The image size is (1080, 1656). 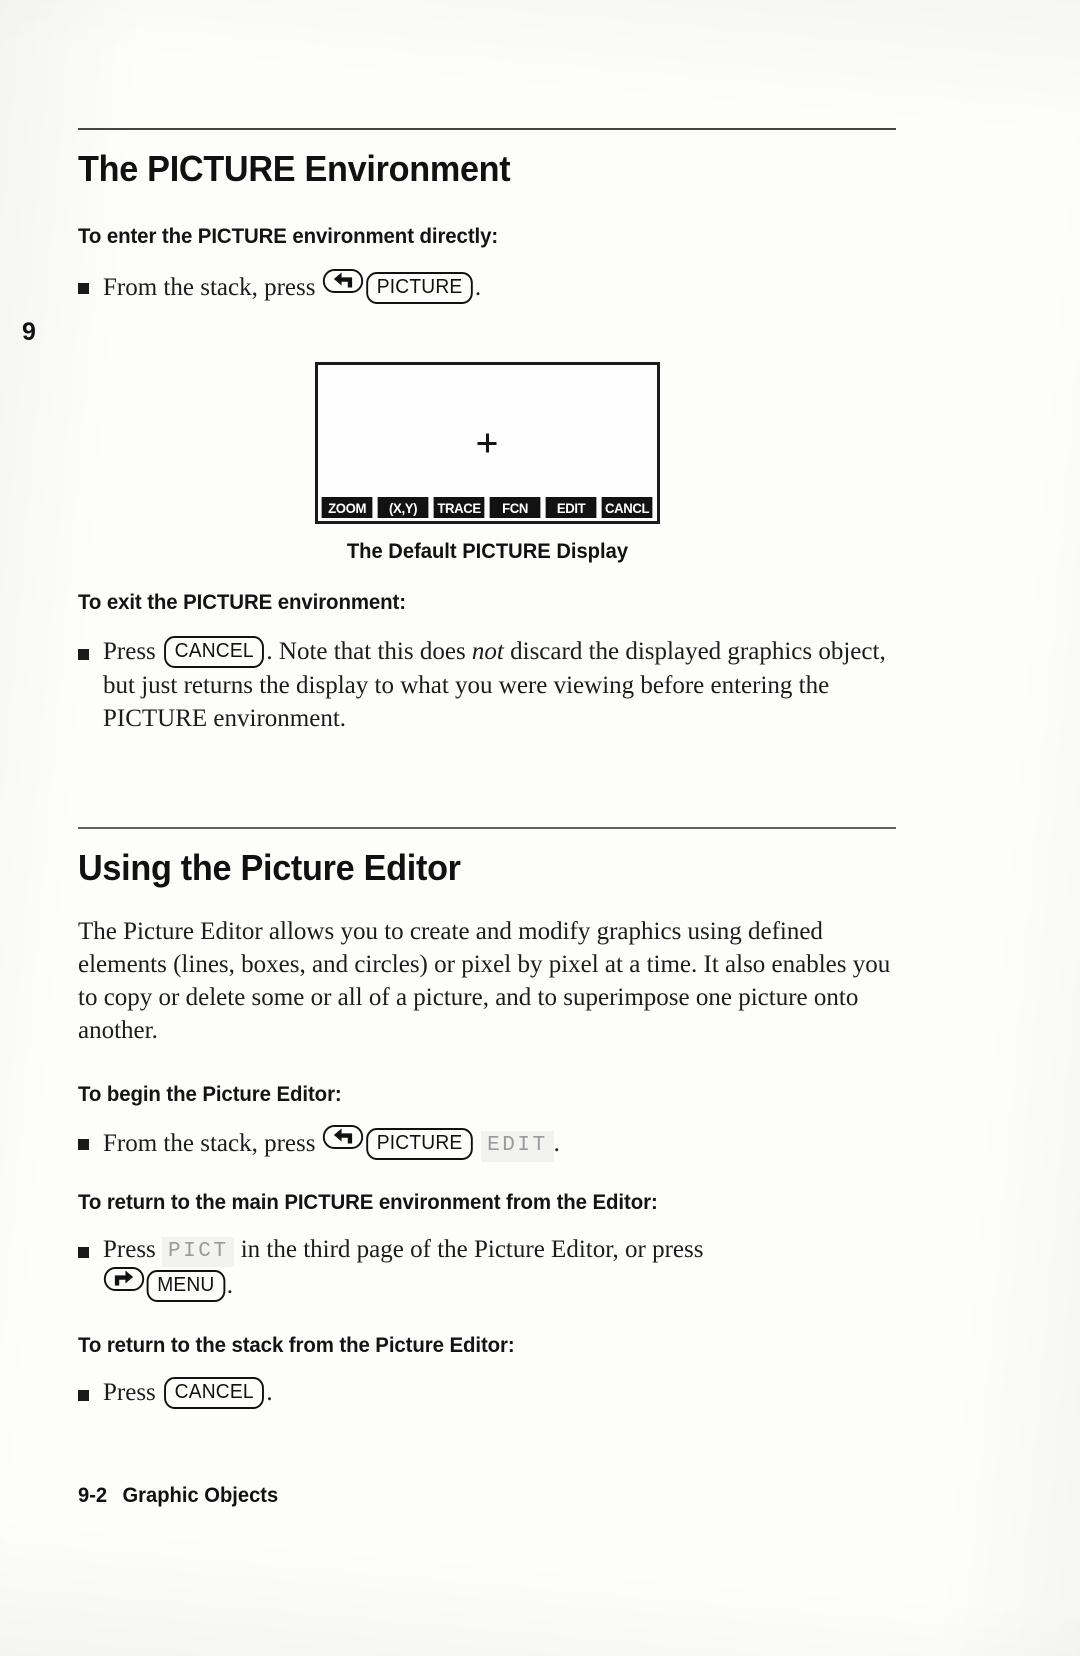 What do you see at coordinates (515, 508) in the screenshot?
I see `softkey-fcn: FCN` at bounding box center [515, 508].